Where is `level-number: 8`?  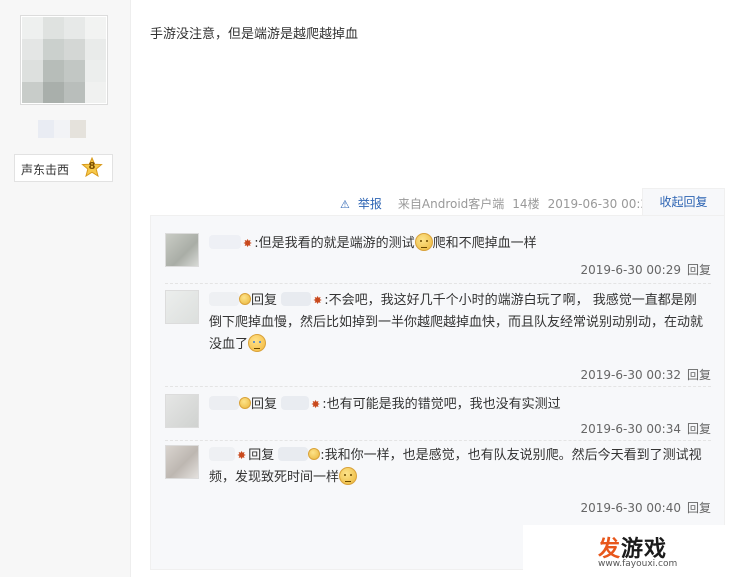 level-number: 8 is located at coordinates (92, 166).